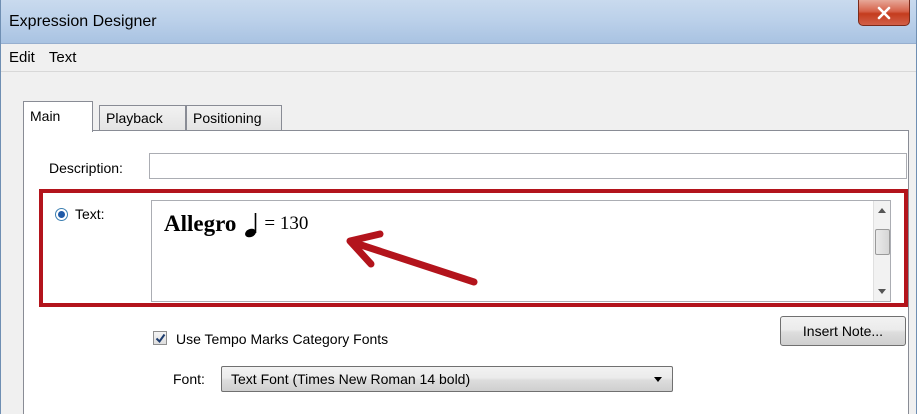 The width and height of the screenshot is (917, 414). What do you see at coordinates (658, 379) in the screenshot?
I see `chevron-down-icon` at bounding box center [658, 379].